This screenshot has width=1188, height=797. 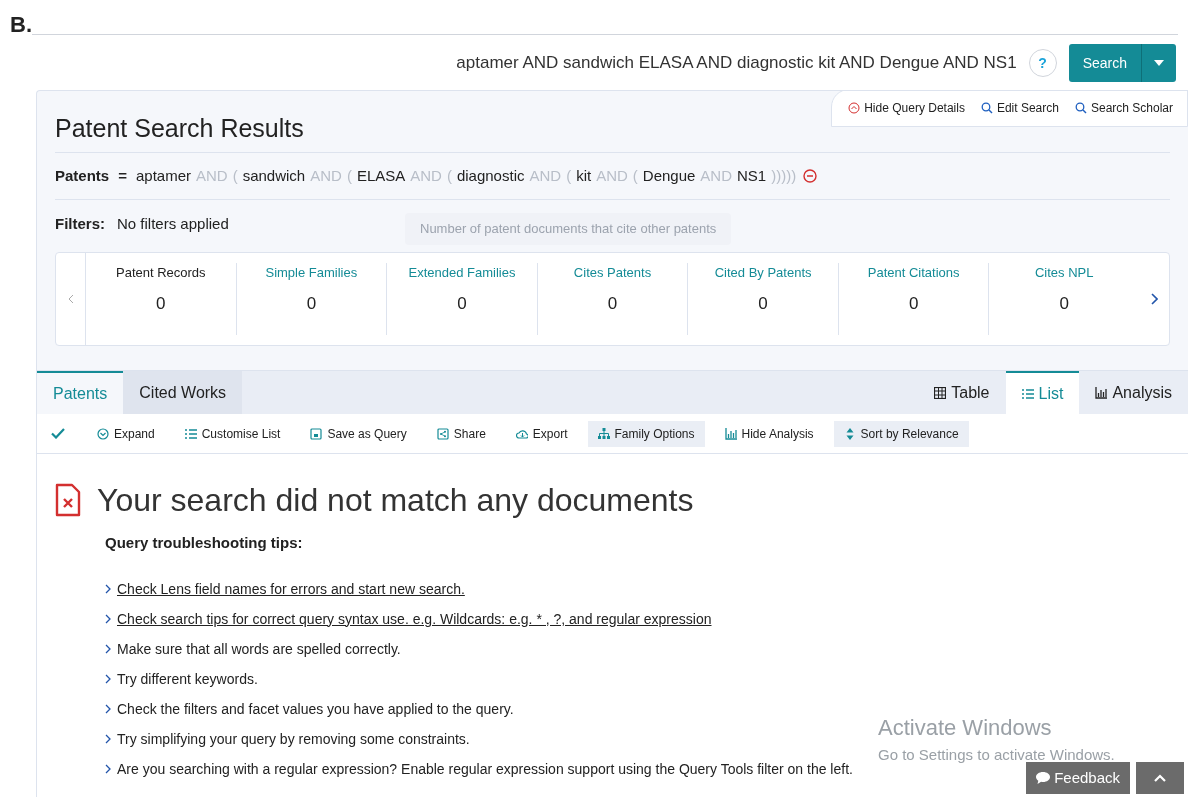 I want to click on cloud-download-icon, so click(x=521, y=433).